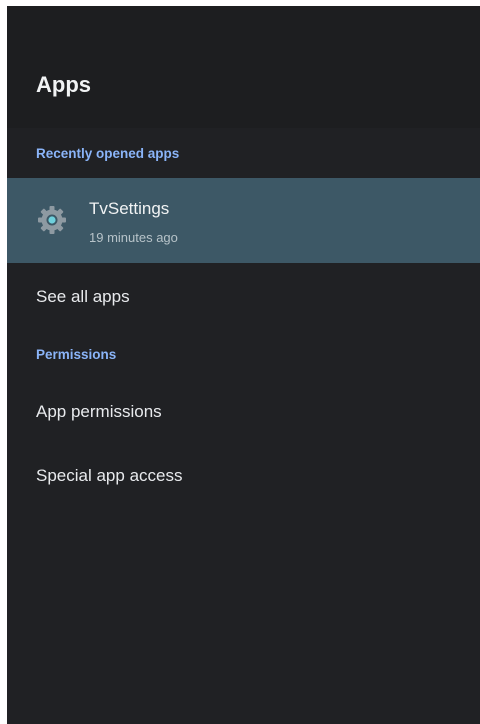 This screenshot has height=724, width=480. What do you see at coordinates (76, 354) in the screenshot?
I see `section-label-permissions: Permissions` at bounding box center [76, 354].